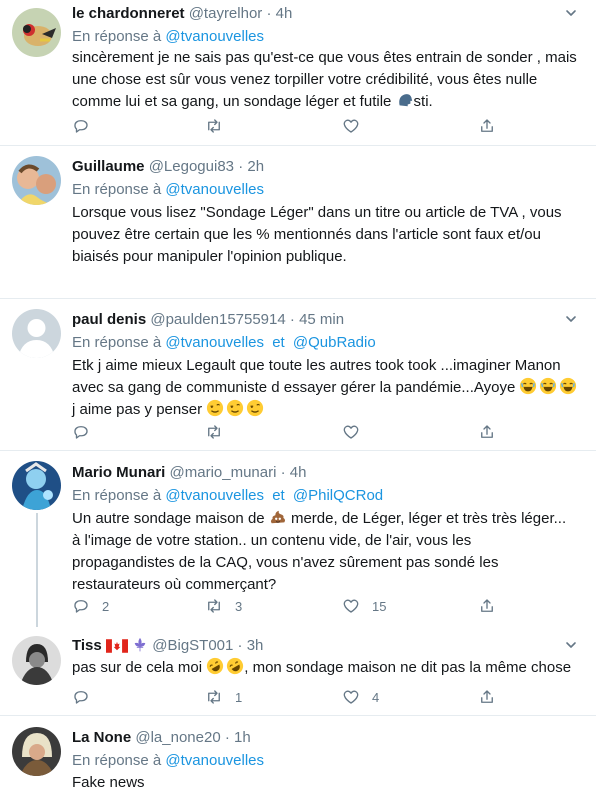  What do you see at coordinates (217, 319) in the screenshot?
I see `user-handle: @paulden15755914` at bounding box center [217, 319].